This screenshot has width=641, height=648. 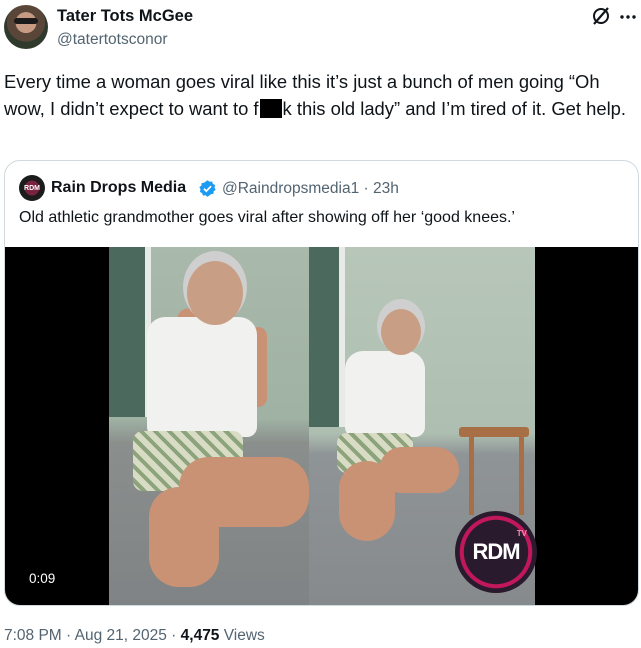 I want to click on views-label: Views, so click(x=242, y=635).